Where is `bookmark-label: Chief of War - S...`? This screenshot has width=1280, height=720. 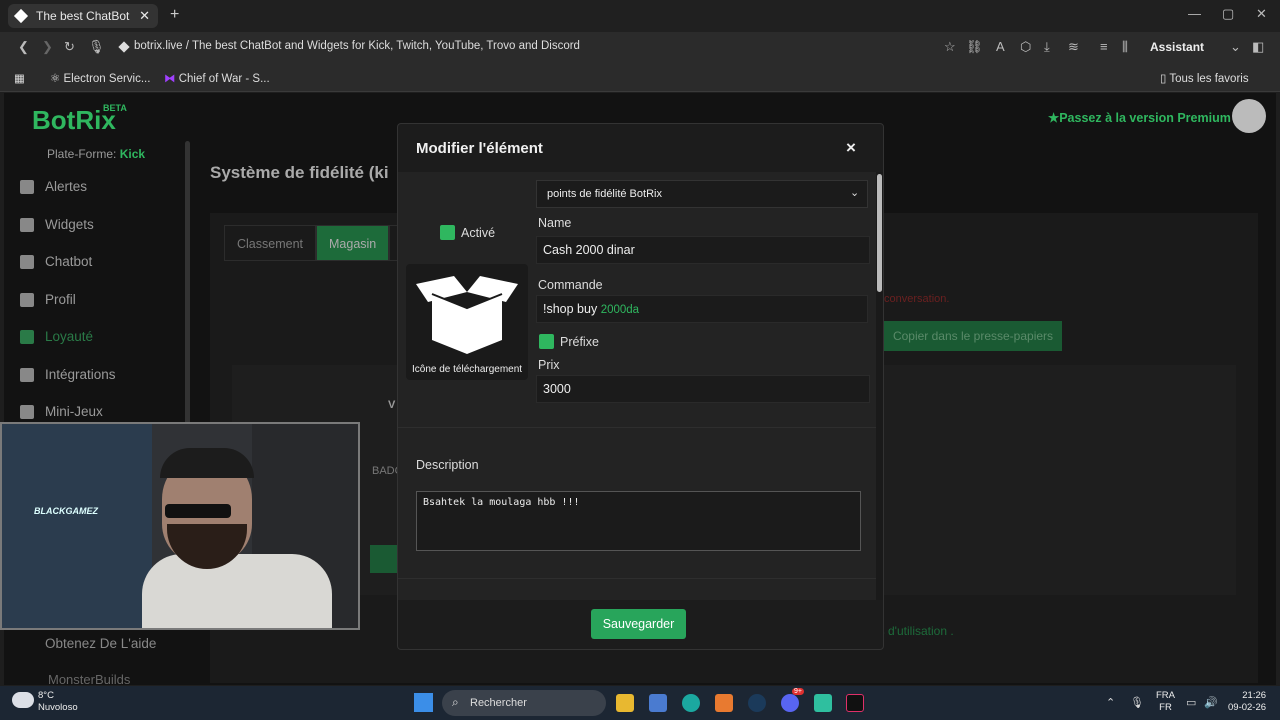
bookmark-label: Chief of War - S... is located at coordinates (224, 79).